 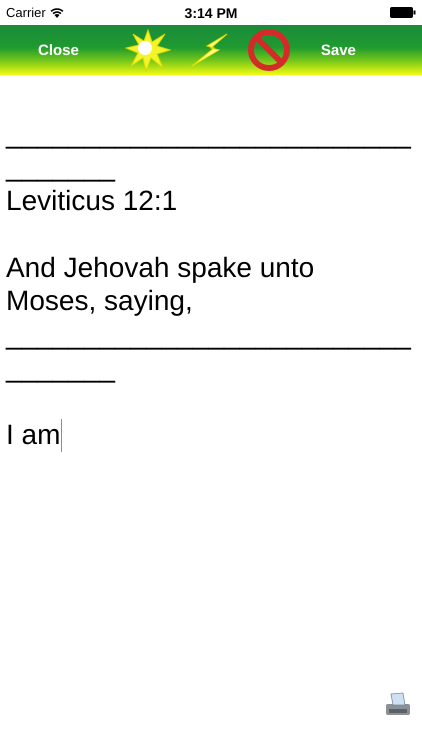 What do you see at coordinates (92, 200) in the screenshot?
I see `text-line: Leviticus 12:1` at bounding box center [92, 200].